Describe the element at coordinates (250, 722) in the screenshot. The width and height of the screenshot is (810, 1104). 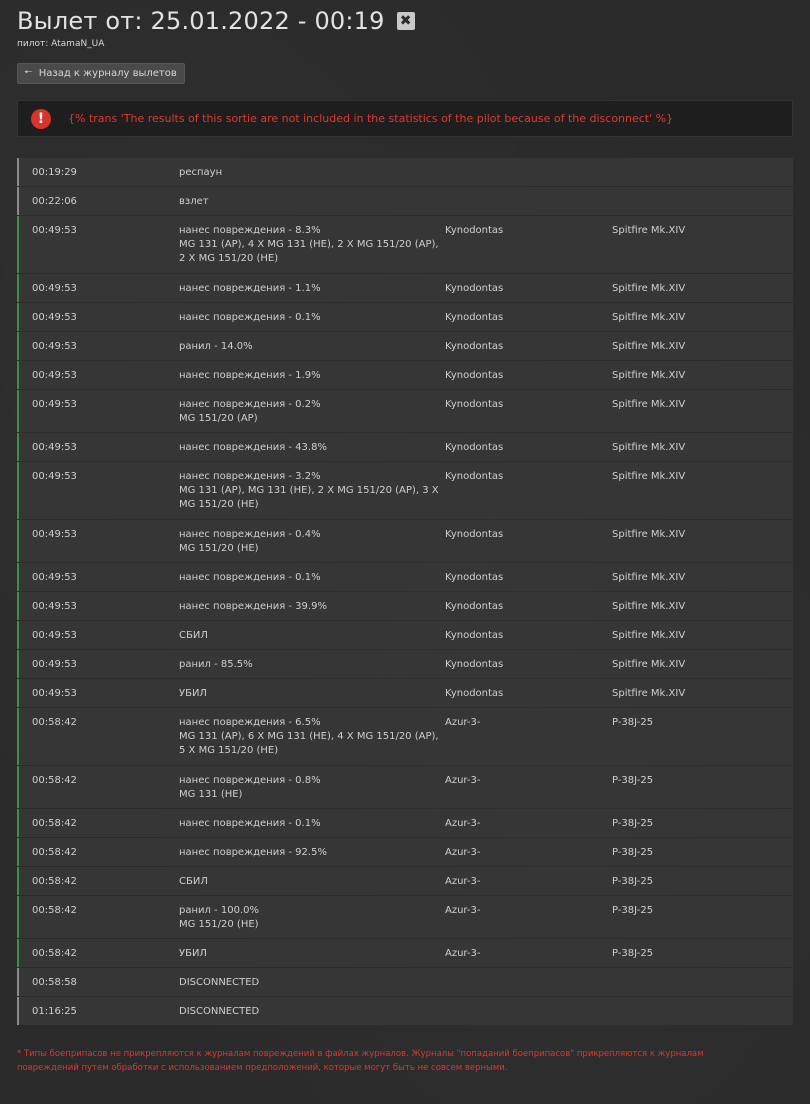
I see `log-event: нанес повреждения - 6.5%` at that location.